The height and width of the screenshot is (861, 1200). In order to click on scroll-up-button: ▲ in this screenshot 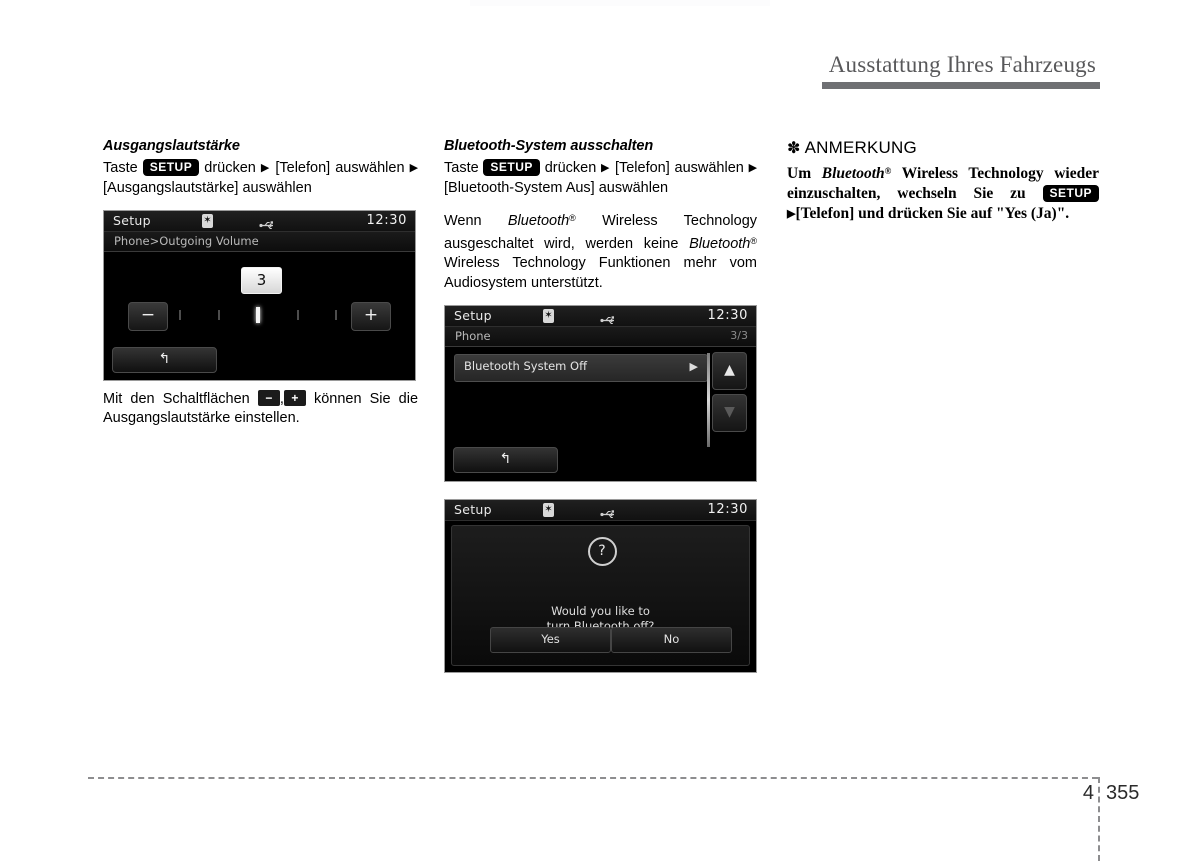, I will do `click(729, 371)`.